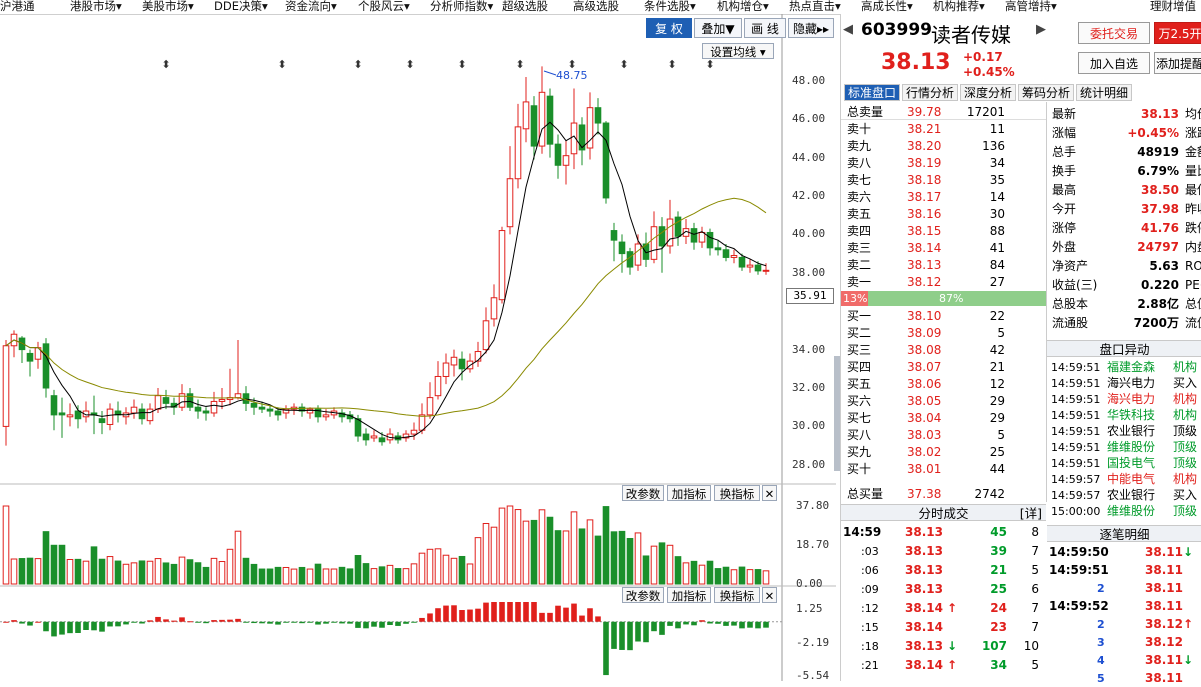 The width and height of the screenshot is (1201, 687). Describe the element at coordinates (1131, 463) in the screenshot. I see `anomaly-stock: 国投电气` at that location.